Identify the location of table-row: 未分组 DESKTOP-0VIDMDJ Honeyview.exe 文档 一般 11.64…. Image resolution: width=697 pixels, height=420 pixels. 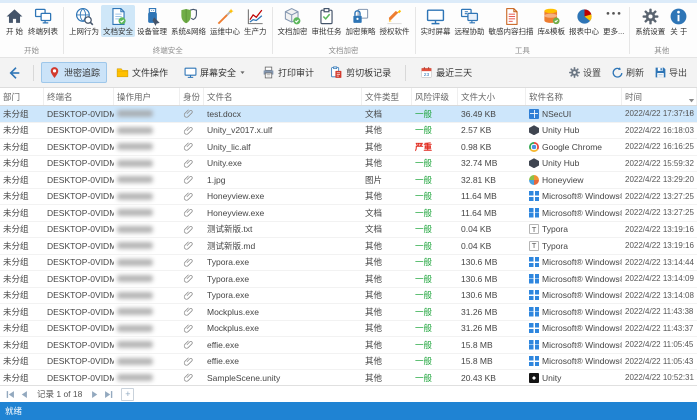
(348, 213).